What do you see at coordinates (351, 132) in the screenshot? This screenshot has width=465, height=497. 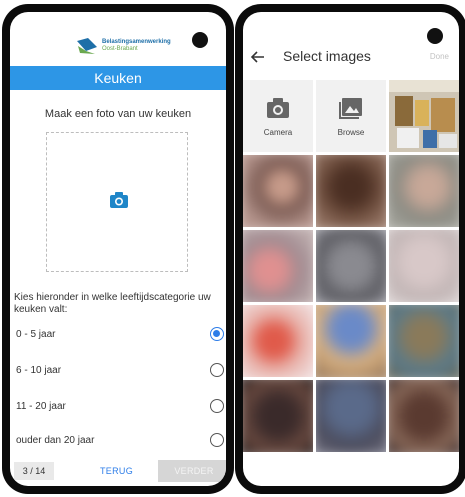 I see `browse-label: Browse` at bounding box center [351, 132].